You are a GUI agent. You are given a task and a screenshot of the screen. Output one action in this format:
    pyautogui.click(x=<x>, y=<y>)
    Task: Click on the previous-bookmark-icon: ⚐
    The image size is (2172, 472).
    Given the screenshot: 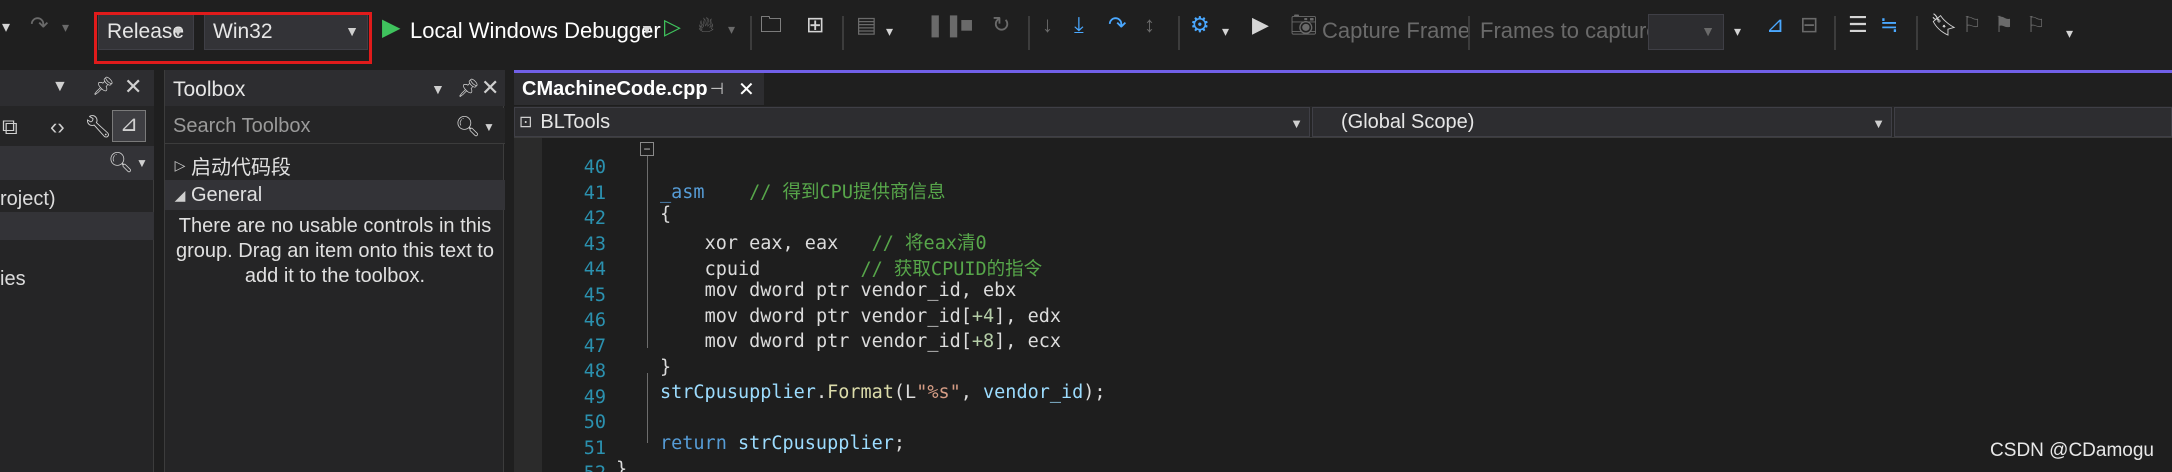 What is the action you would take?
    pyautogui.click(x=1972, y=25)
    